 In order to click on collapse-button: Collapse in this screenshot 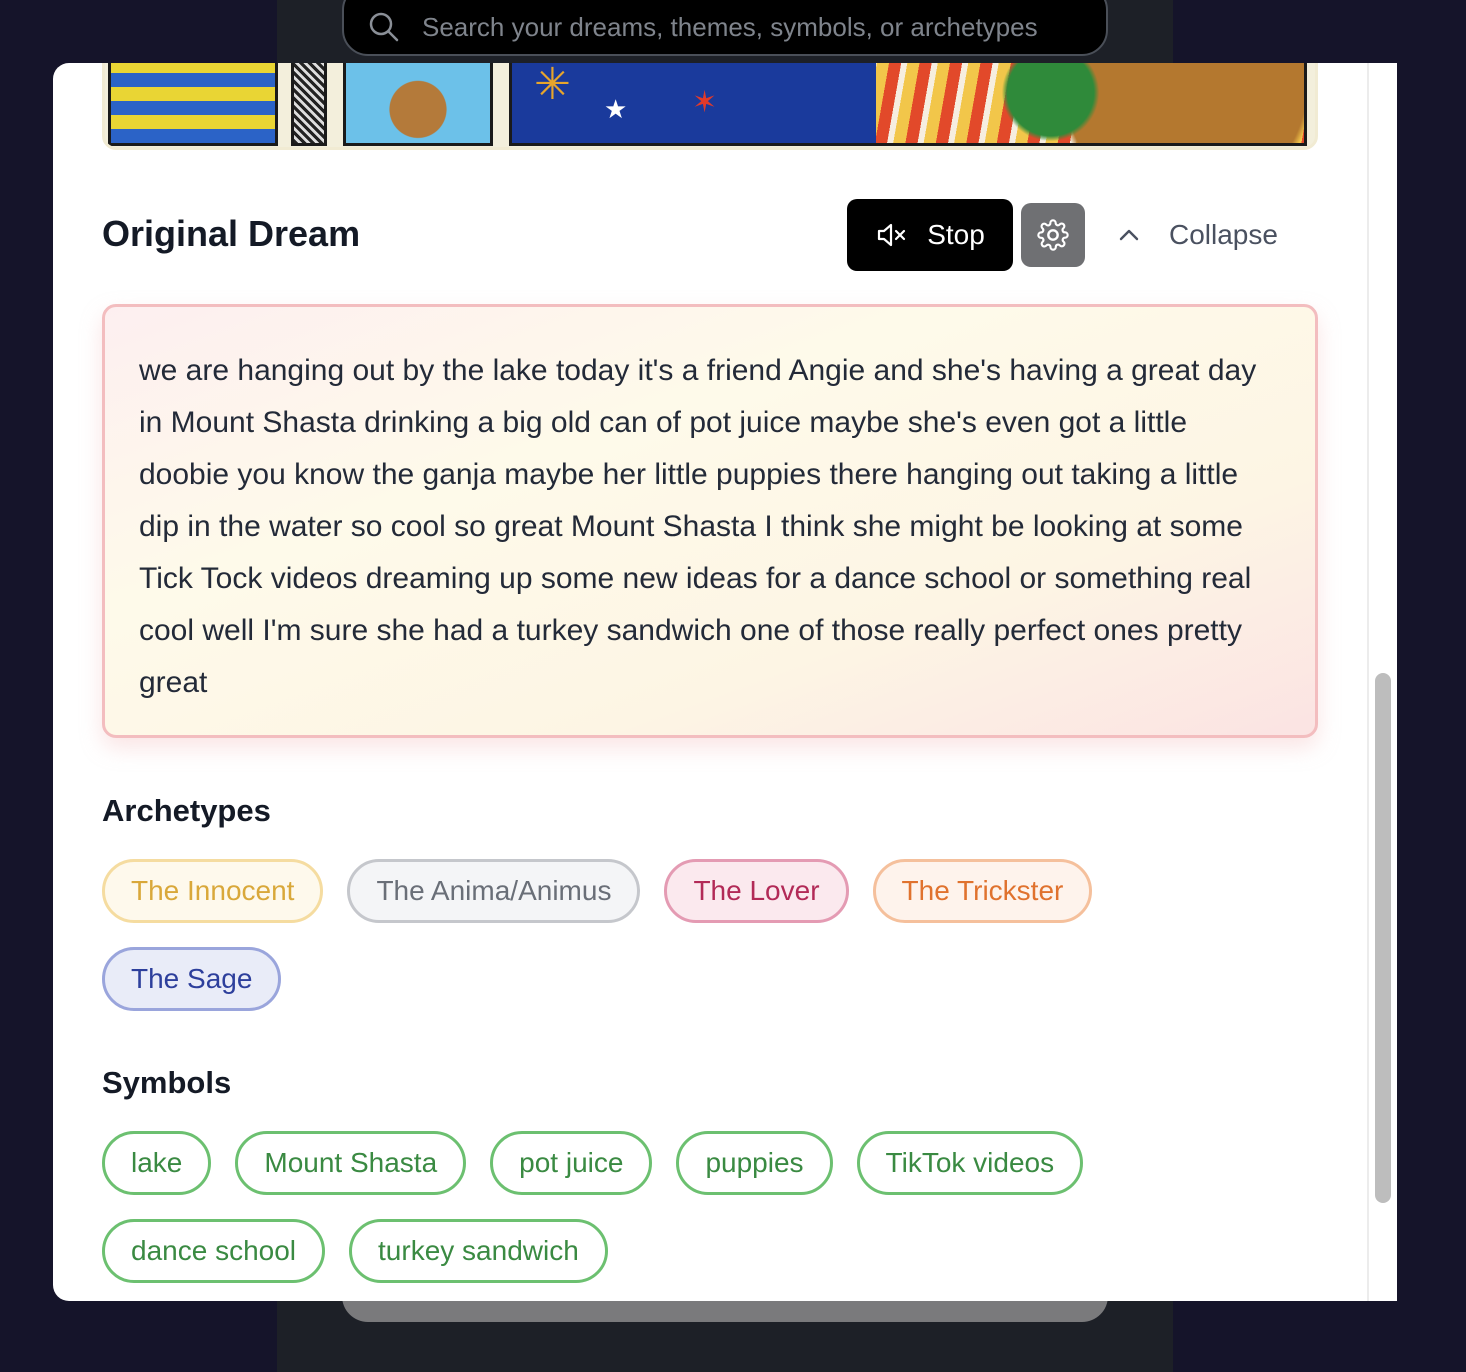, I will do `click(1197, 235)`.